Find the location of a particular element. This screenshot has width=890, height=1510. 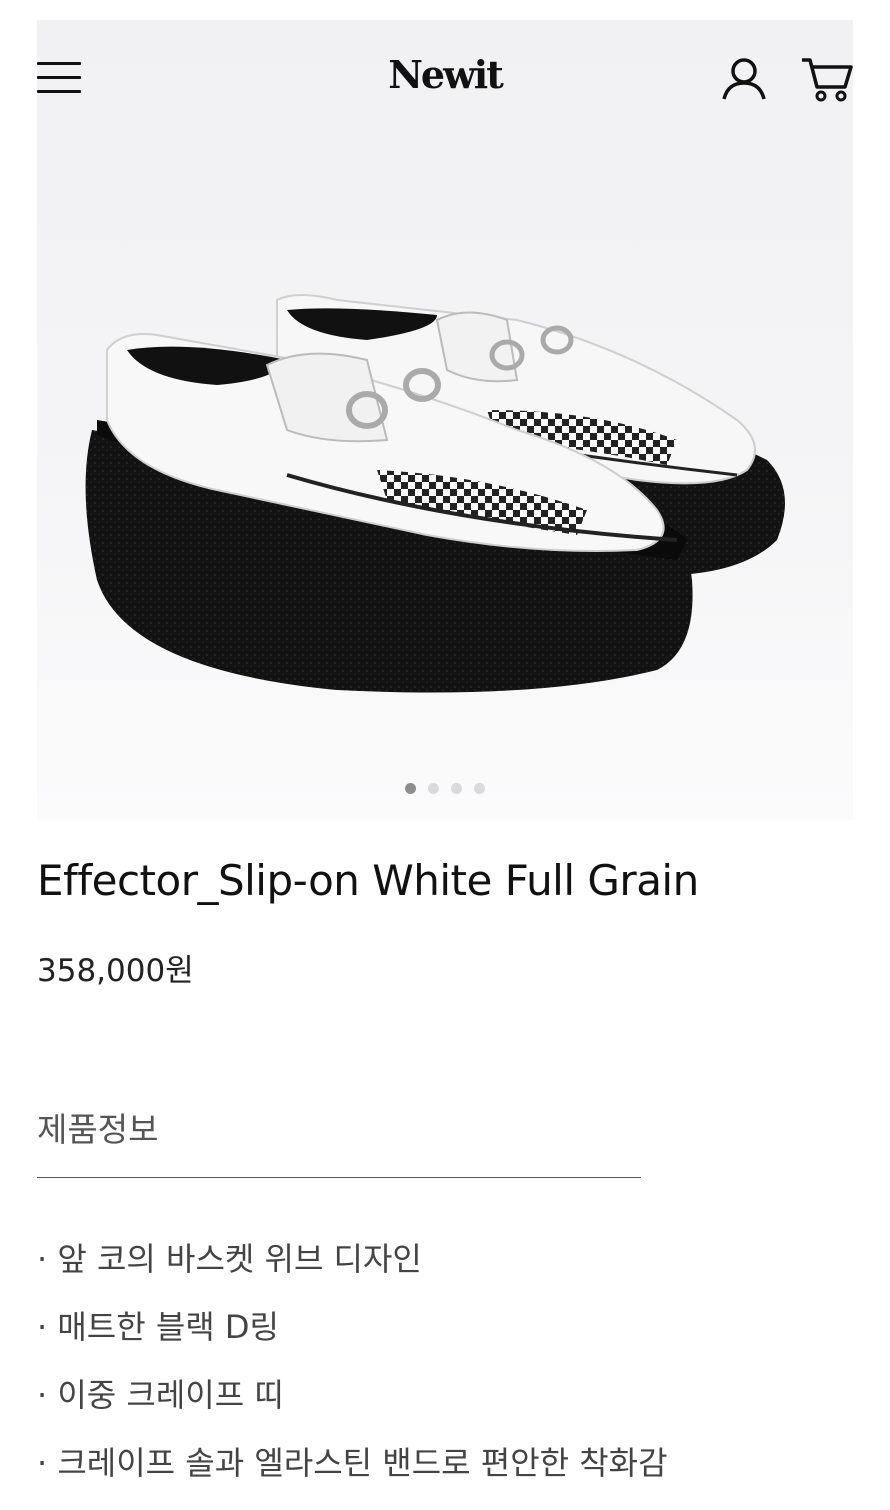

product-title: Effector_Slip-on White Full Grain is located at coordinates (368, 880).